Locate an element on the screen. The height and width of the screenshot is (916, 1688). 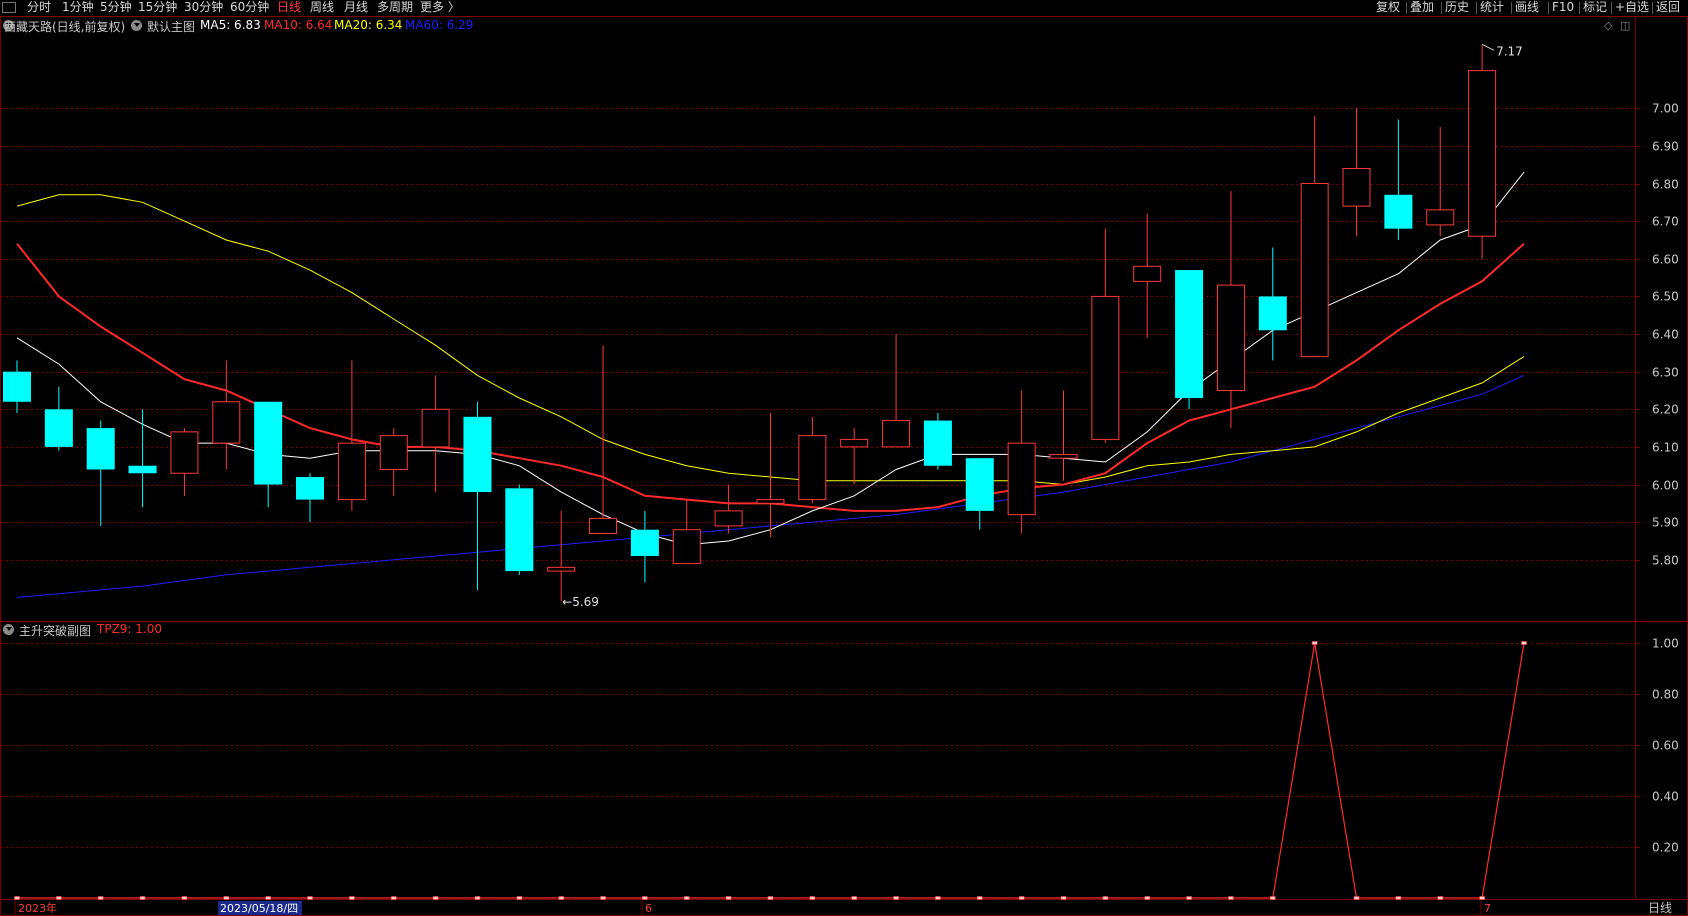
price-tick-label: 6.20 is located at coordinates (1665, 410).